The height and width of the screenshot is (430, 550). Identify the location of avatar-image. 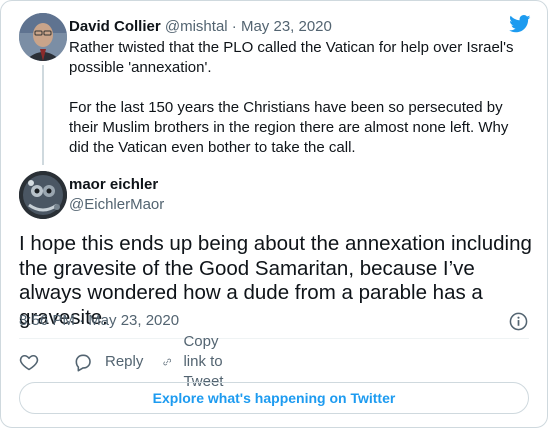
(43, 195).